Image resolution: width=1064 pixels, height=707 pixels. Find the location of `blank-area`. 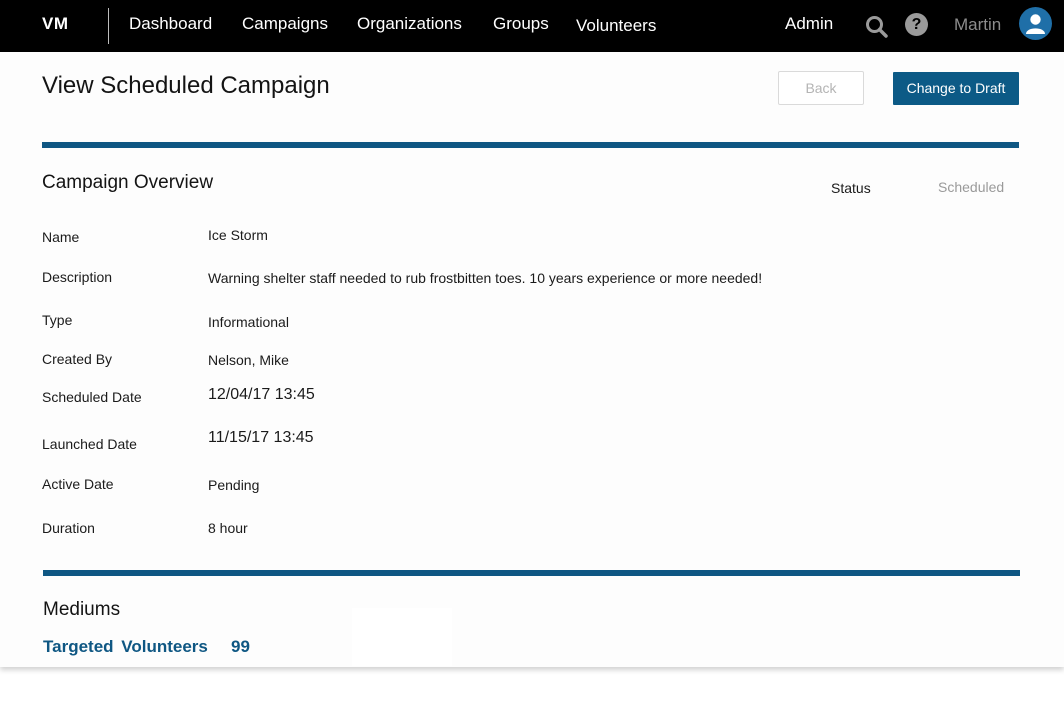

blank-area is located at coordinates (402, 637).